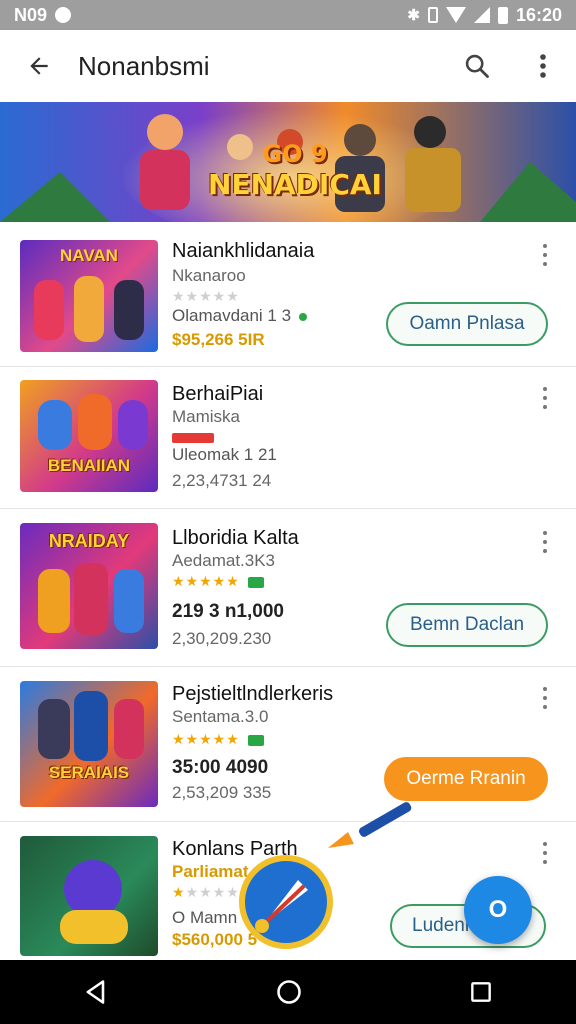 Image resolution: width=576 pixels, height=1024 pixels. What do you see at coordinates (222, 792) in the screenshot?
I see `app-downloads: 2,53,209 335` at bounding box center [222, 792].